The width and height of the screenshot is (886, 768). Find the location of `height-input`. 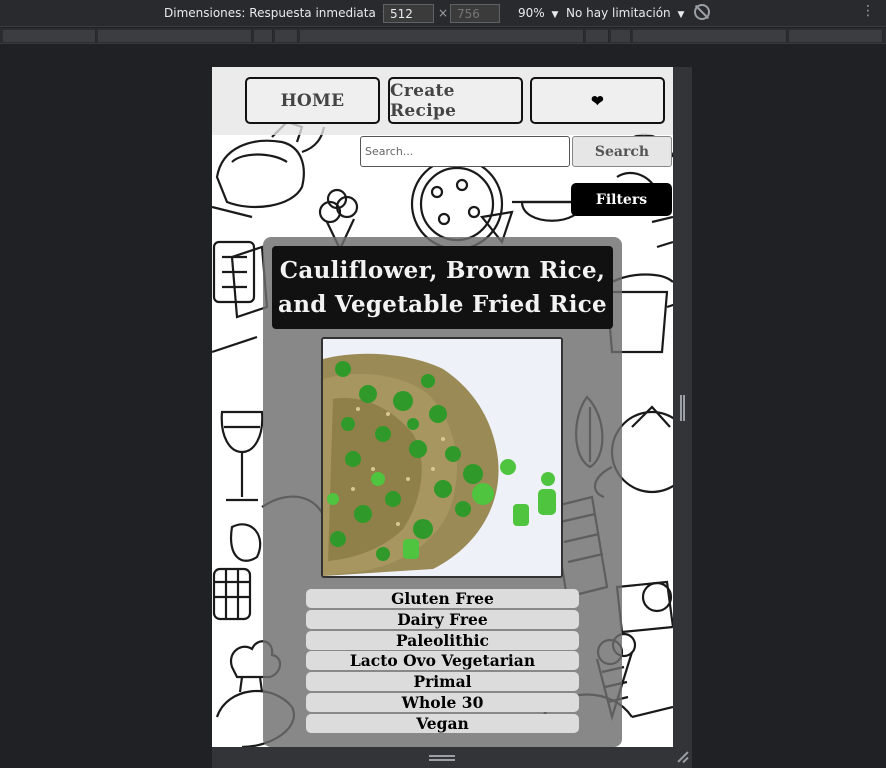

height-input is located at coordinates (475, 13).